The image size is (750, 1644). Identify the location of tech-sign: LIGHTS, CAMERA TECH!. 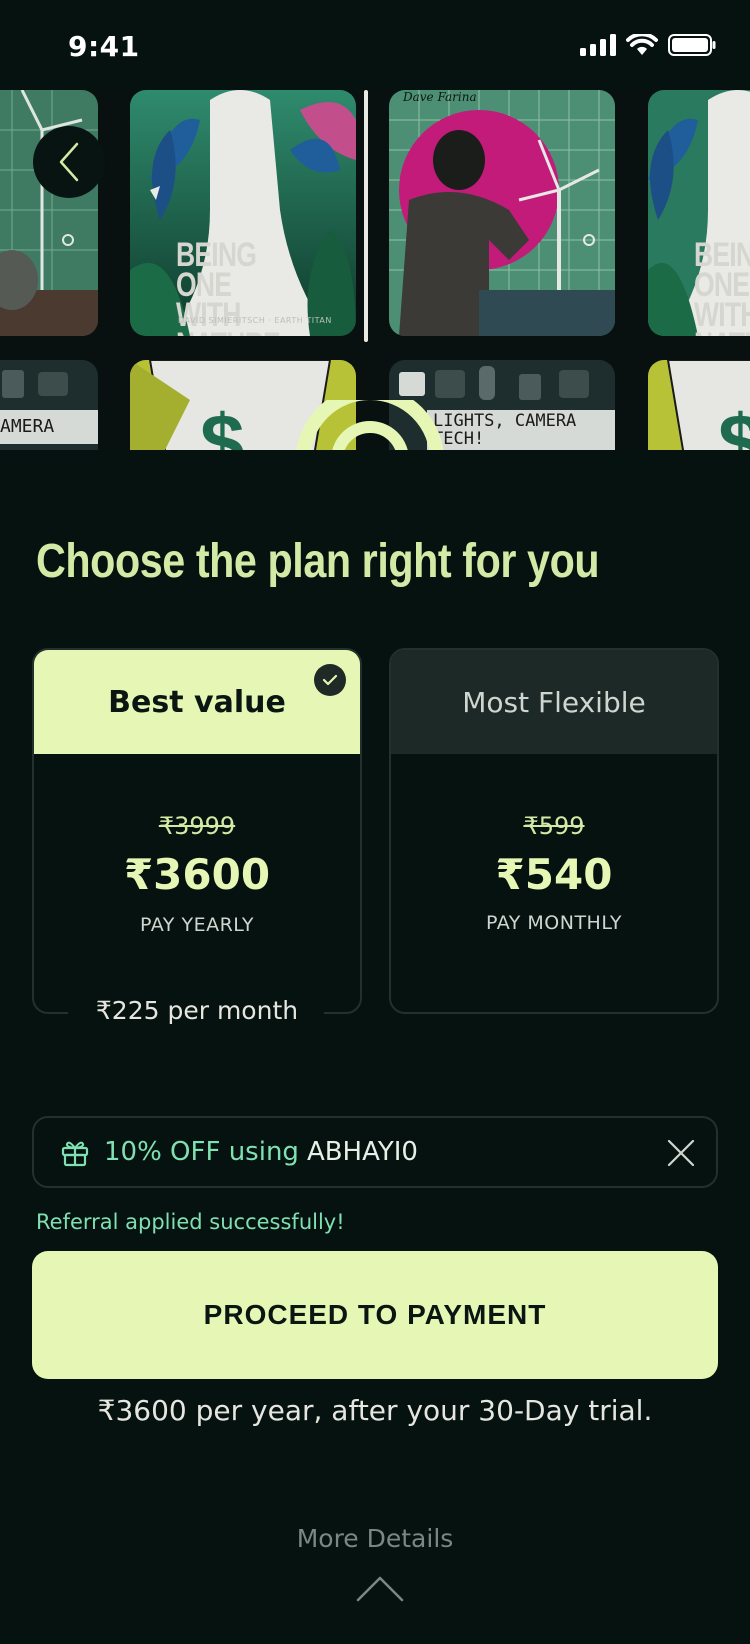
(505, 430).